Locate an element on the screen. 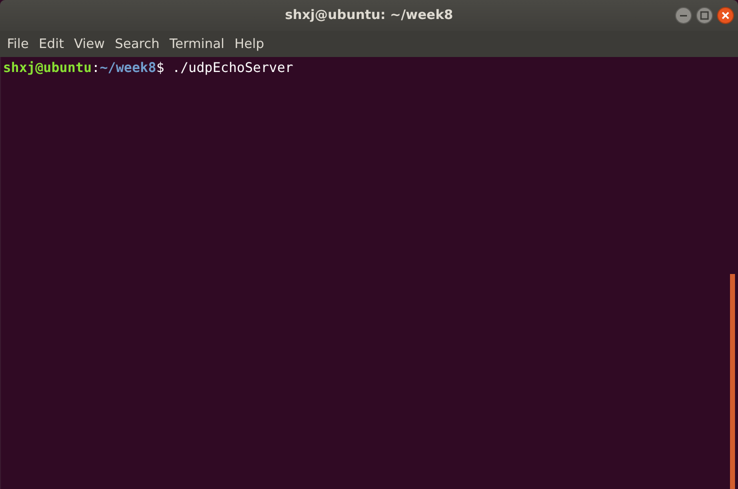 The width and height of the screenshot is (738, 489). menu-item: Help is located at coordinates (252, 44).